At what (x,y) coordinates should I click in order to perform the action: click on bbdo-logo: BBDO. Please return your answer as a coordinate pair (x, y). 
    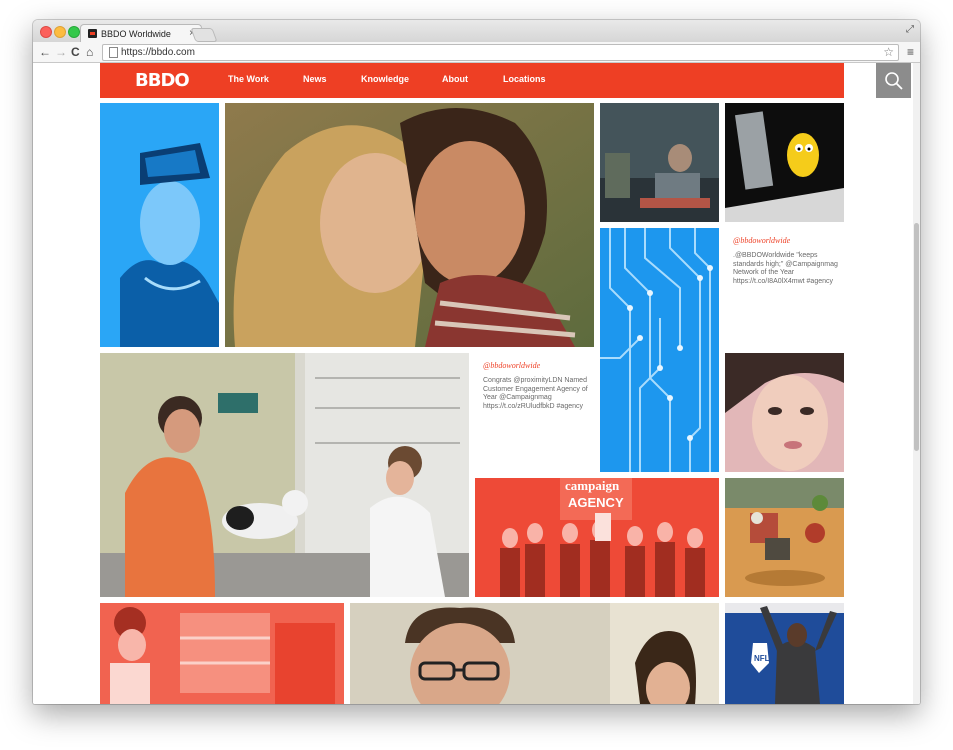
    Looking at the image, I should click on (162, 80).